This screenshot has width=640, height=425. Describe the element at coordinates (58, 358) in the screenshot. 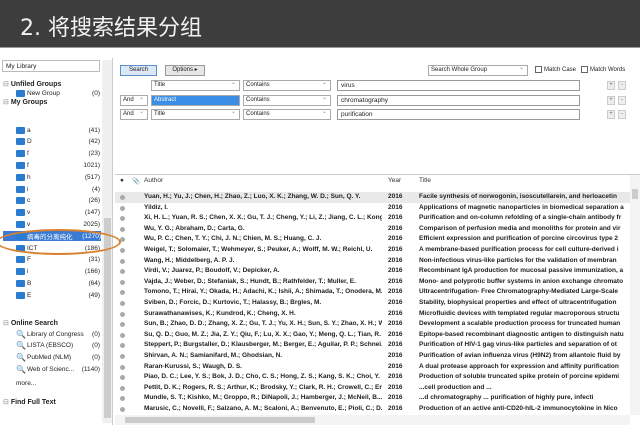

I see `group-item: 🔍 PubMed (NLM) (0)` at that location.